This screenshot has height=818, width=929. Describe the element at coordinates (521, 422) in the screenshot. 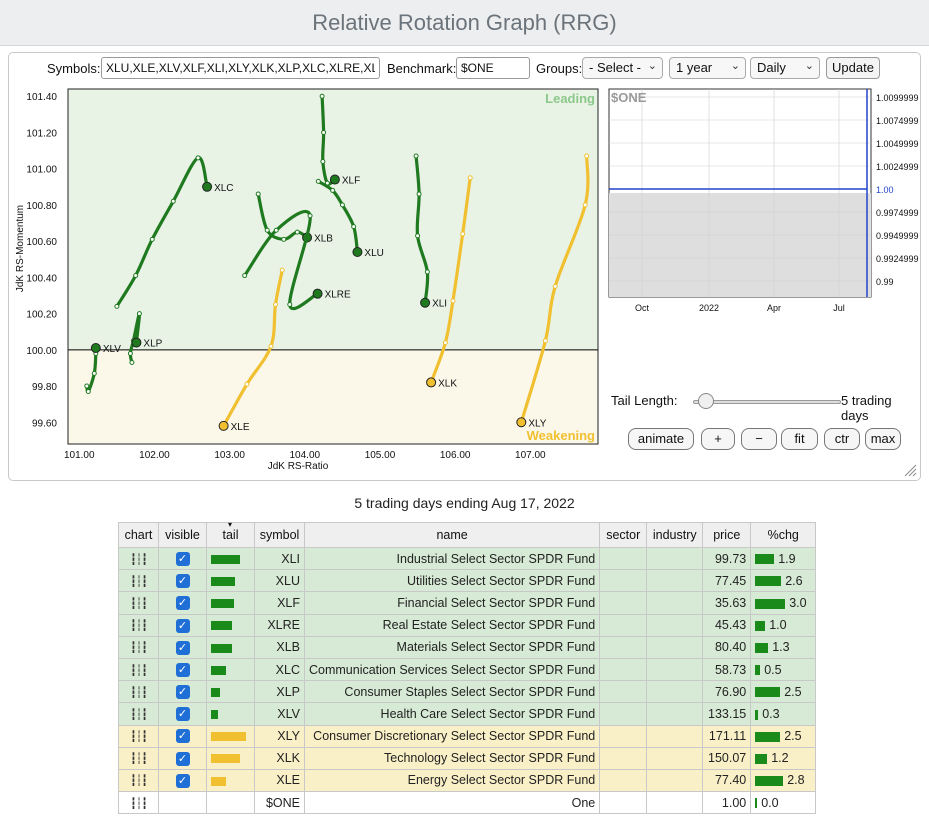

I see `head-point-xly` at that location.